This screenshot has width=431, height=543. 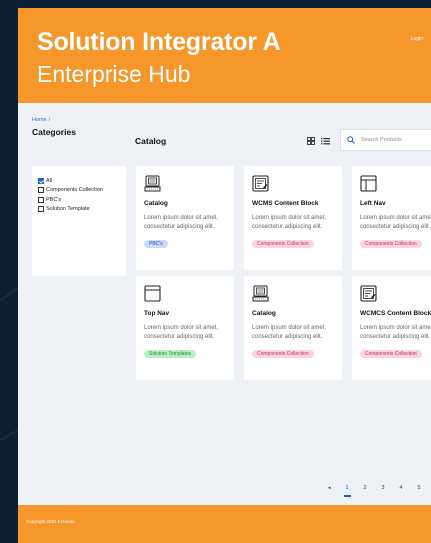 What do you see at coordinates (79, 181) in the screenshot?
I see `category-option-all: All` at bounding box center [79, 181].